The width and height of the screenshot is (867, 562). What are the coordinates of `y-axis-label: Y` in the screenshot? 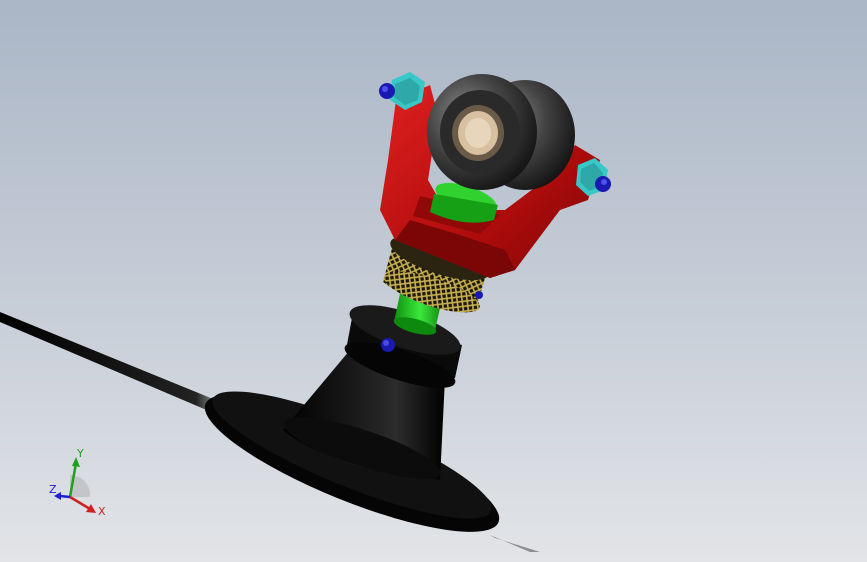 It's located at (80, 453).